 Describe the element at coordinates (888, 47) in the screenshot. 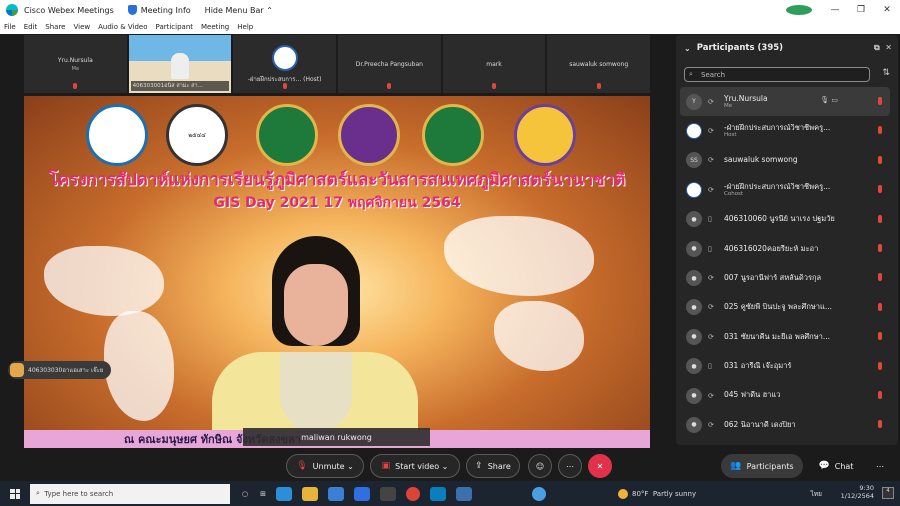

I see `close-icon: ✕` at that location.